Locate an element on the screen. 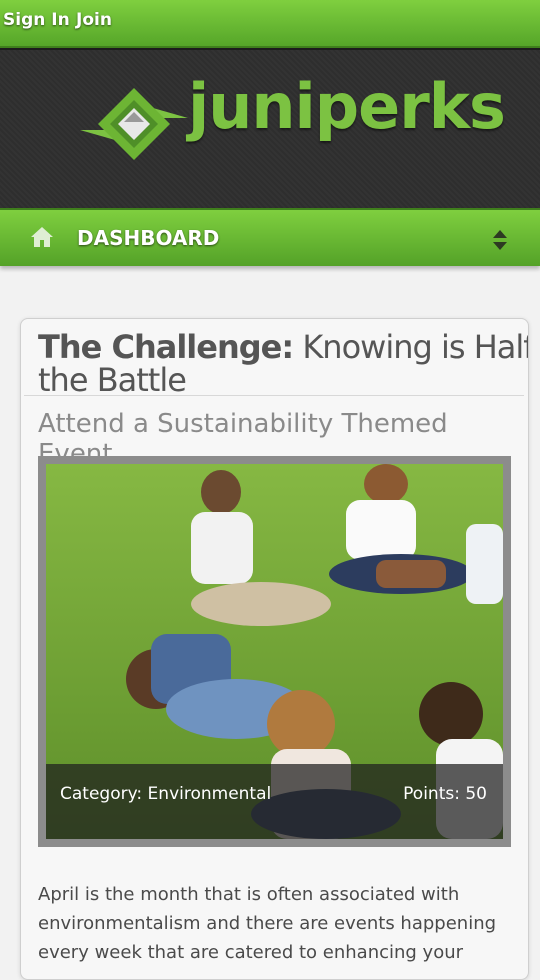 Image resolution: width=540 pixels, height=980 pixels. brand-wordmark: juniperks is located at coordinates (347, 107).